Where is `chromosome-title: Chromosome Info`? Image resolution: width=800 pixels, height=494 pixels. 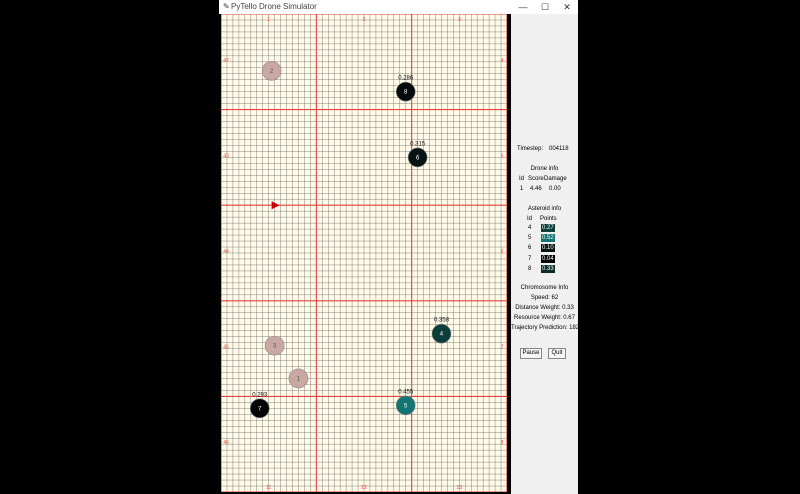
chromosome-title: Chromosome Info is located at coordinates (544, 288).